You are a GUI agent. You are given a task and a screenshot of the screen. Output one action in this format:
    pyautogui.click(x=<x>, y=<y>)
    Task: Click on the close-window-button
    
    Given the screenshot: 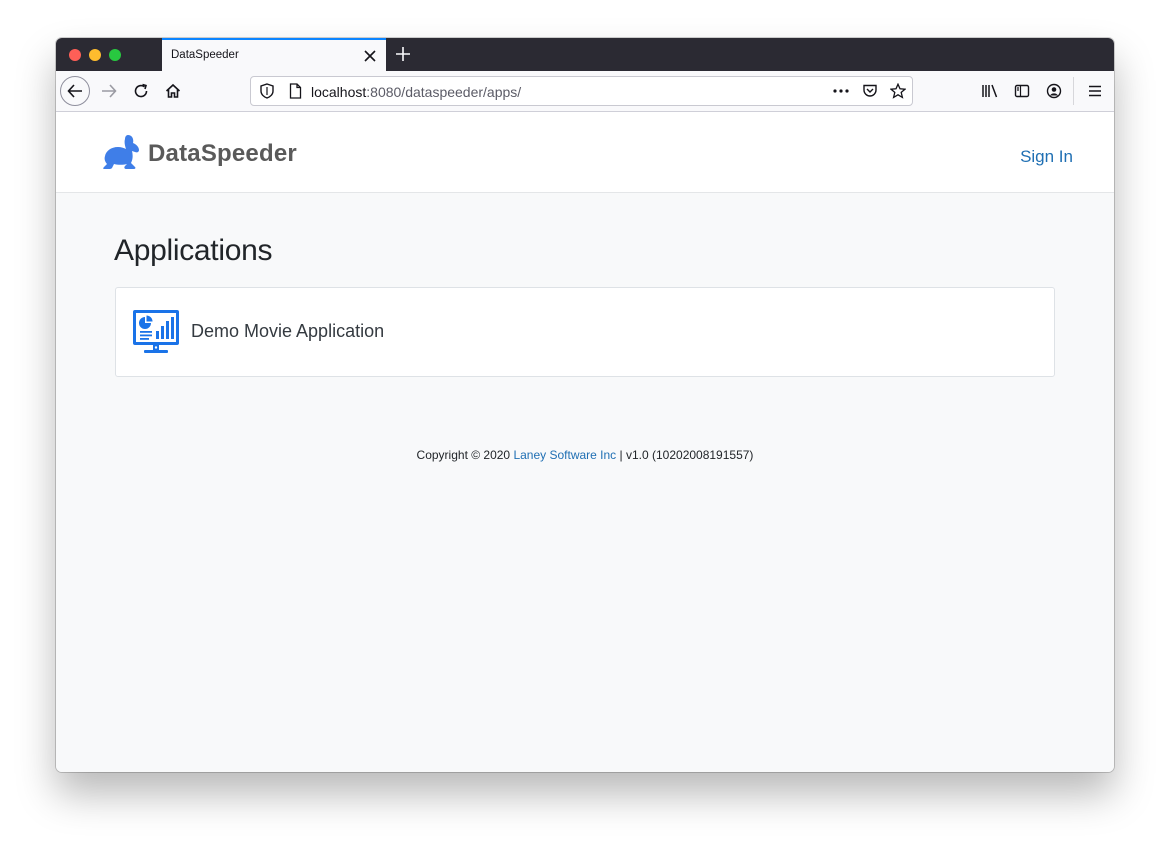 What is the action you would take?
    pyautogui.click(x=75, y=55)
    